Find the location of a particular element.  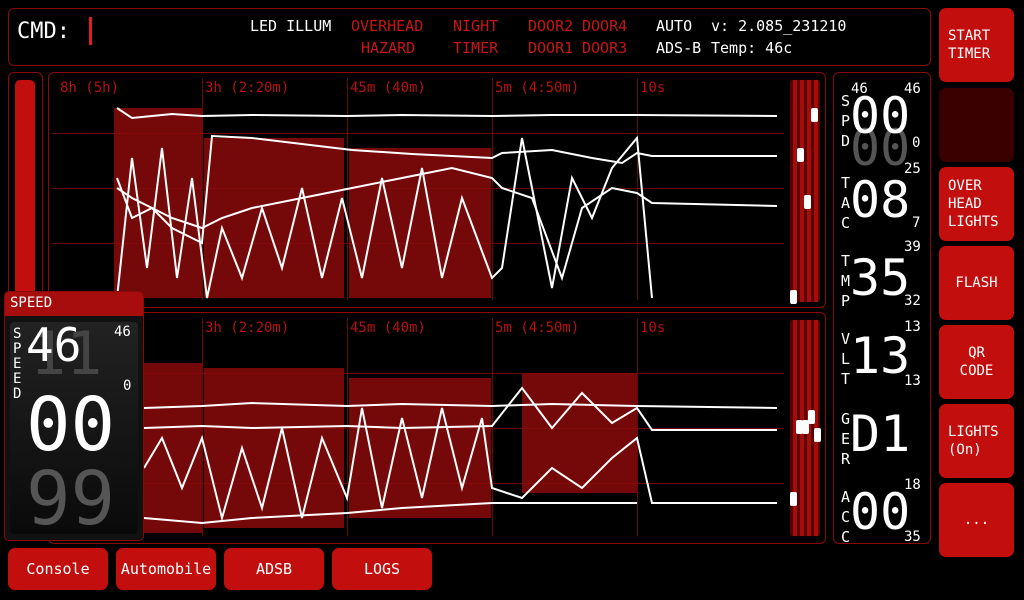

door3-status: DOOR3 is located at coordinates (605, 48).